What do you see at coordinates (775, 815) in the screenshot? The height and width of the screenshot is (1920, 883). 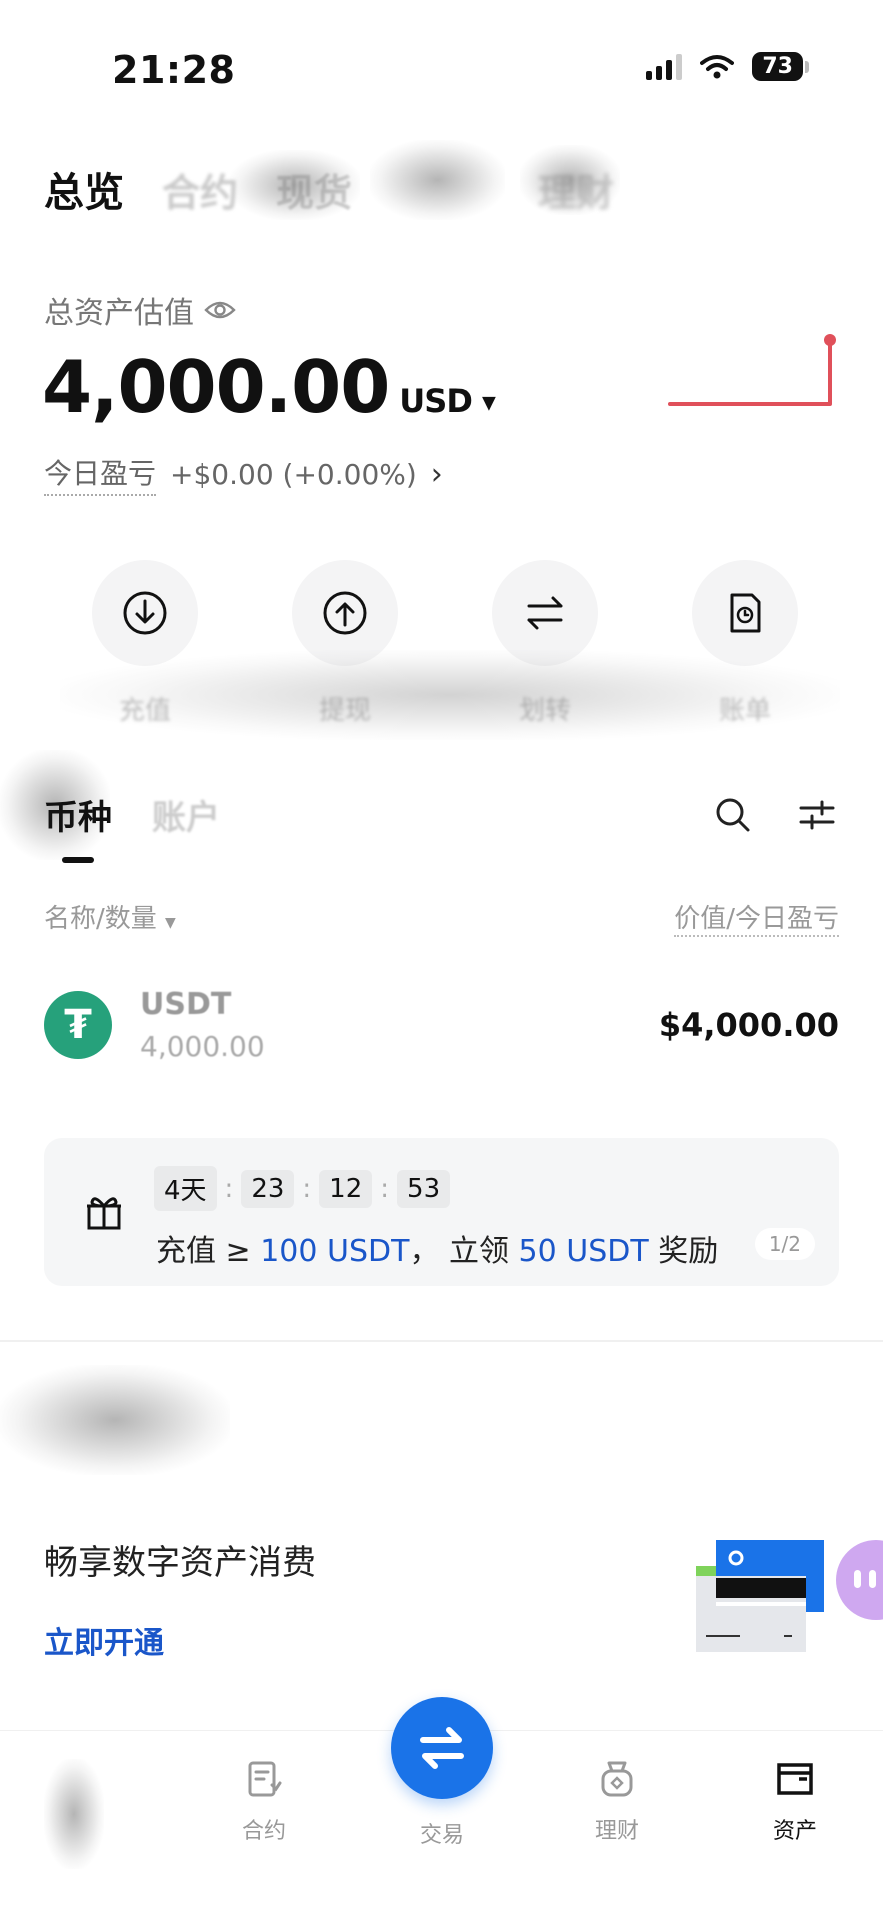 I see `list-tools` at bounding box center [775, 815].